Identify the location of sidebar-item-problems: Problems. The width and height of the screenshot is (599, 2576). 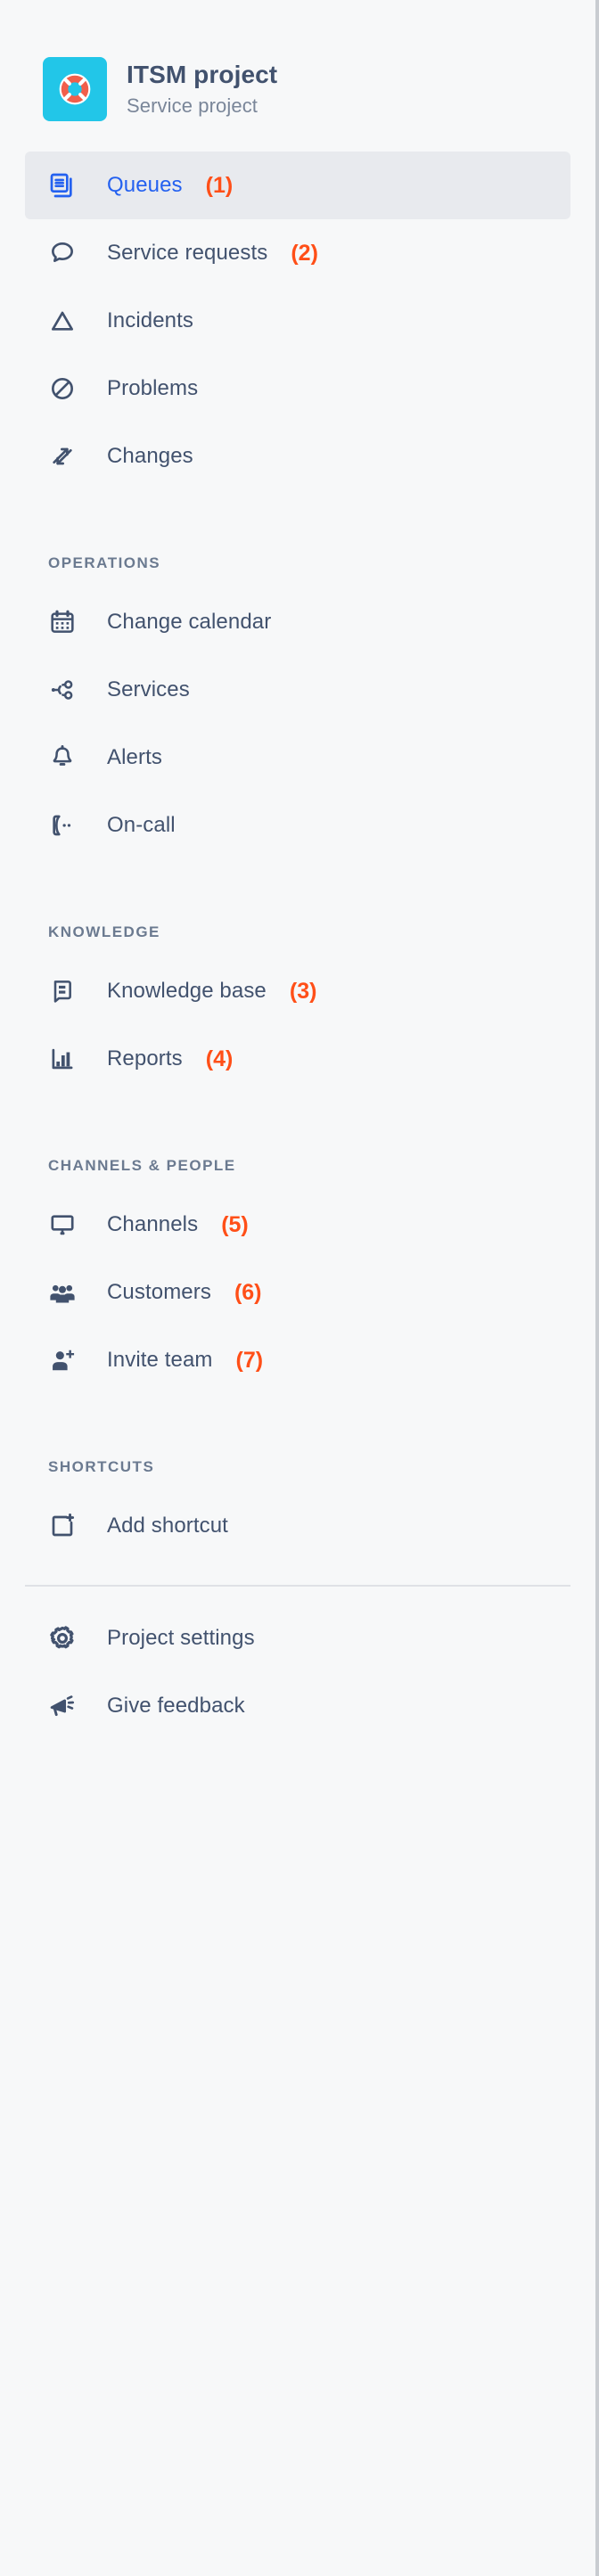
(297, 388).